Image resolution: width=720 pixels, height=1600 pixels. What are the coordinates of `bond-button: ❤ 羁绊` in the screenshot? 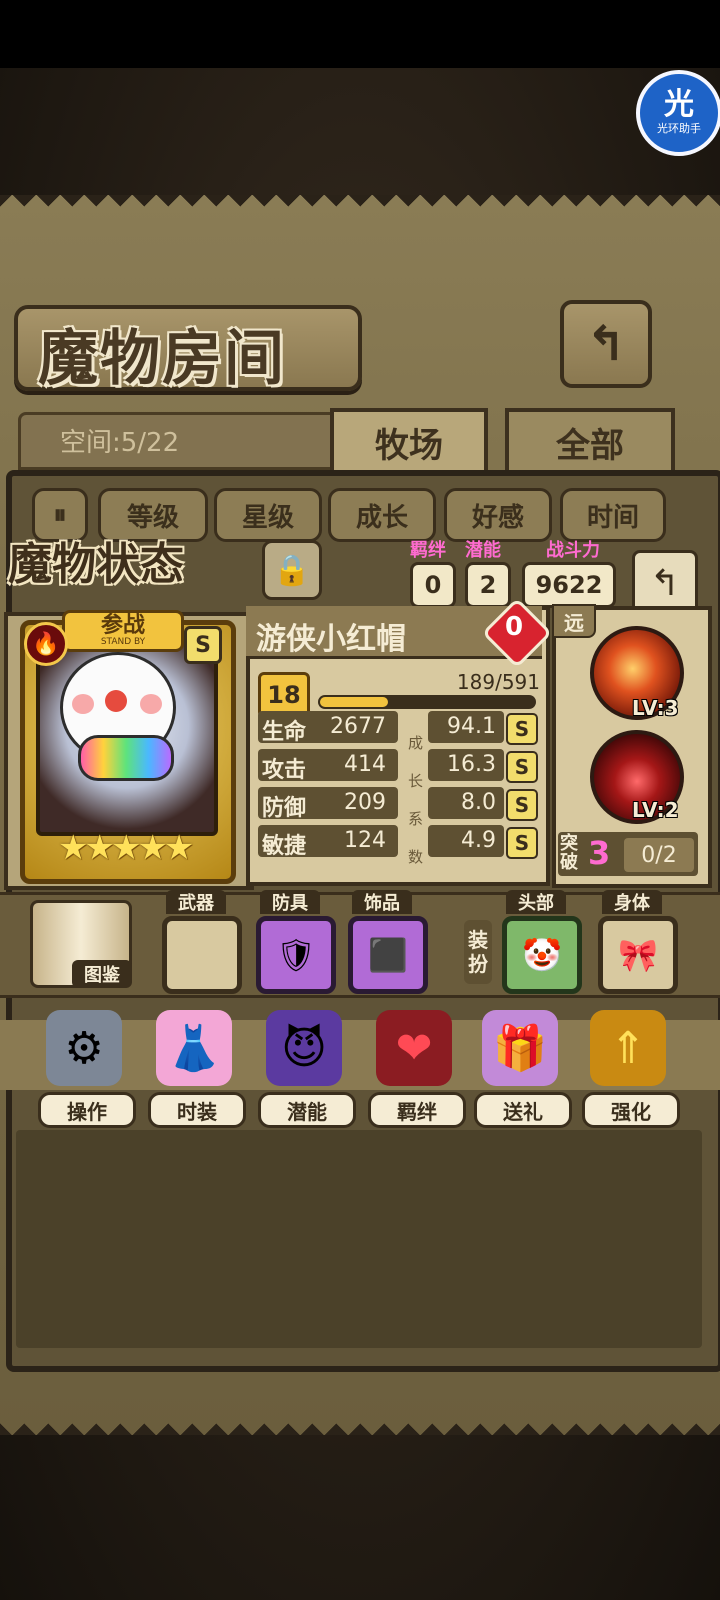 It's located at (417, 1069).